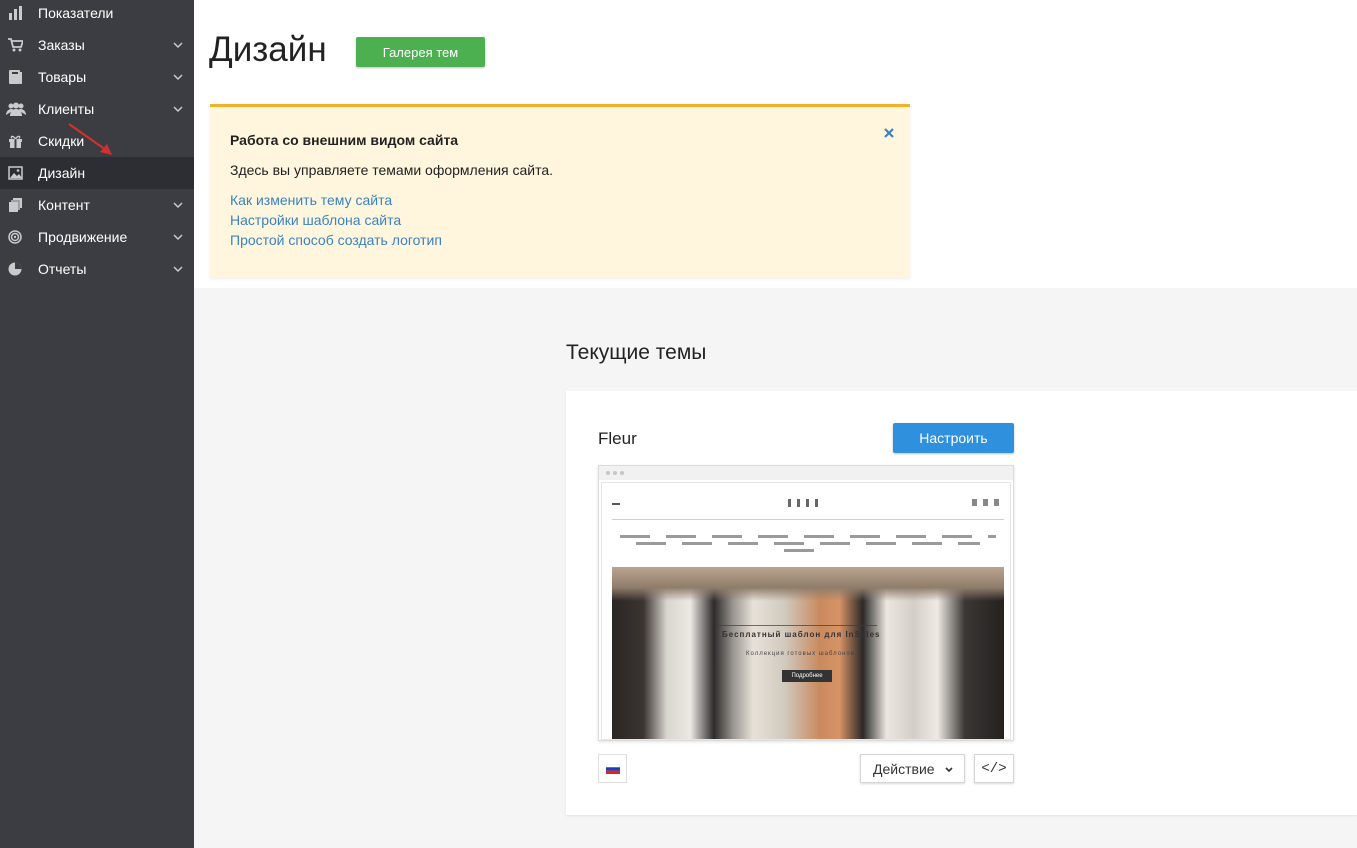 This screenshot has width=1357, height=848. What do you see at coordinates (808, 519) in the screenshot?
I see `preview-divider` at bounding box center [808, 519].